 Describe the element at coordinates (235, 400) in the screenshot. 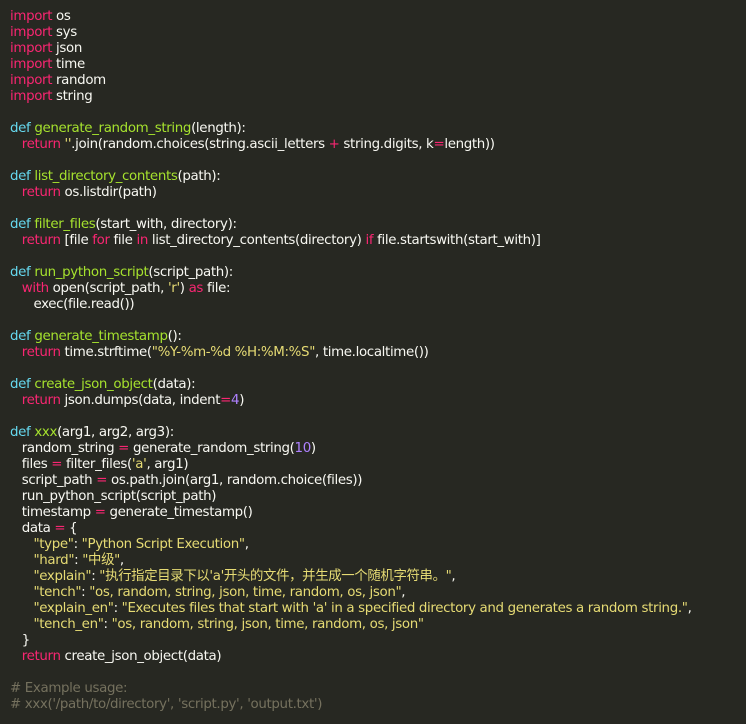

I see `number-literal-token: 4` at that location.